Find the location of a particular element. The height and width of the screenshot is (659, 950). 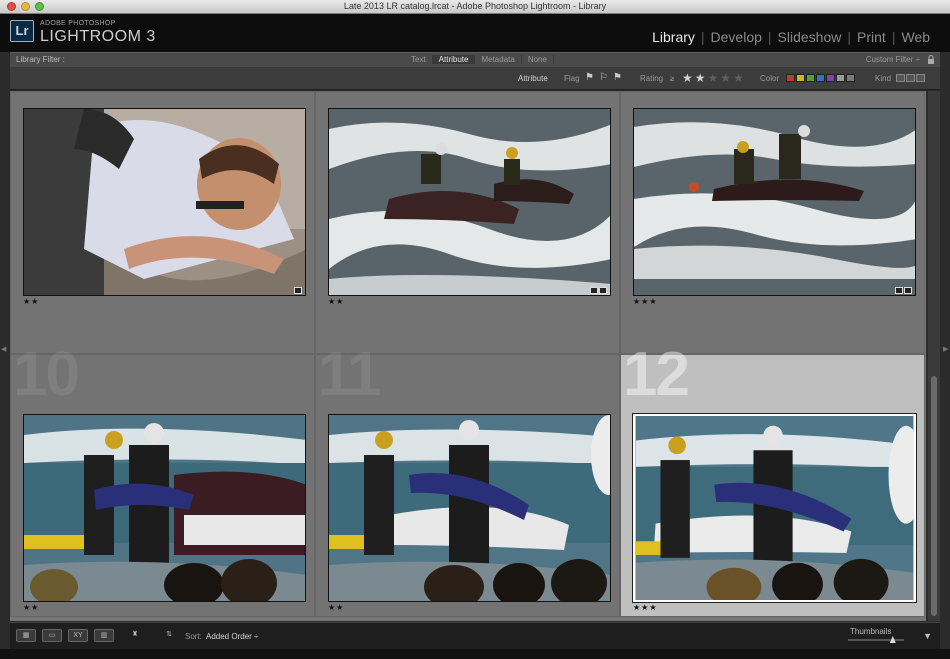

color-label-filters is located at coordinates (820, 78).